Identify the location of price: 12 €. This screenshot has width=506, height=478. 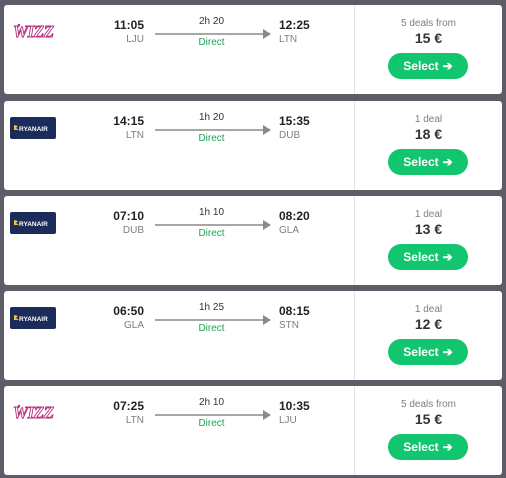
(428, 324).